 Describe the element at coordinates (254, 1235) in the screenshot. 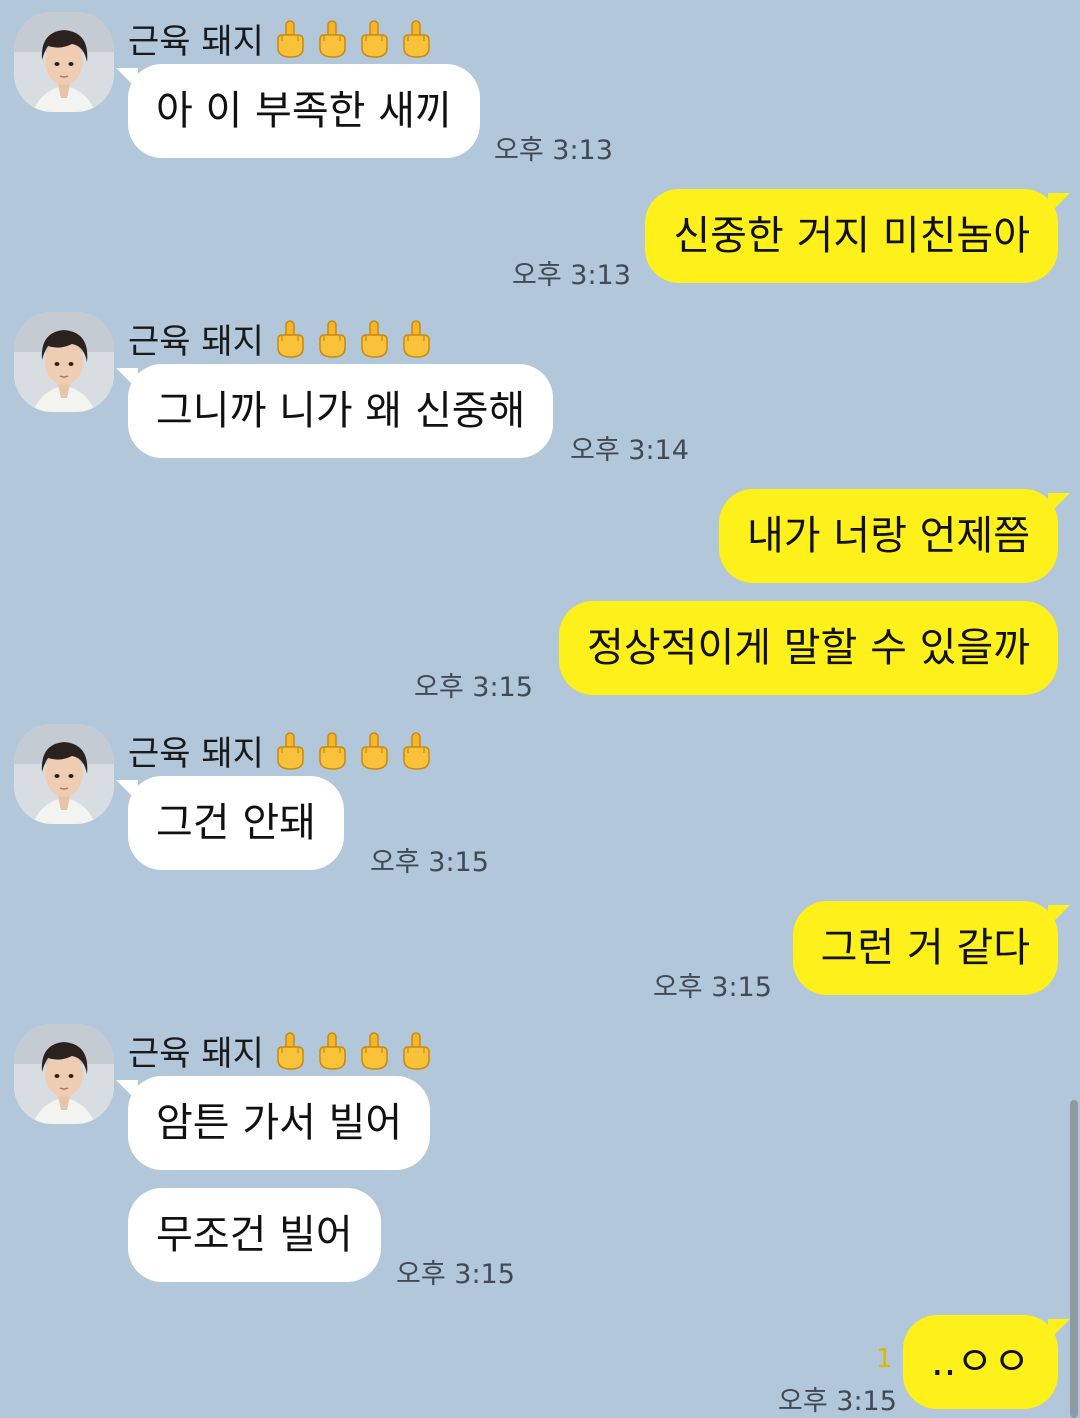

I see `incoming-message: 무조건 빌어` at that location.